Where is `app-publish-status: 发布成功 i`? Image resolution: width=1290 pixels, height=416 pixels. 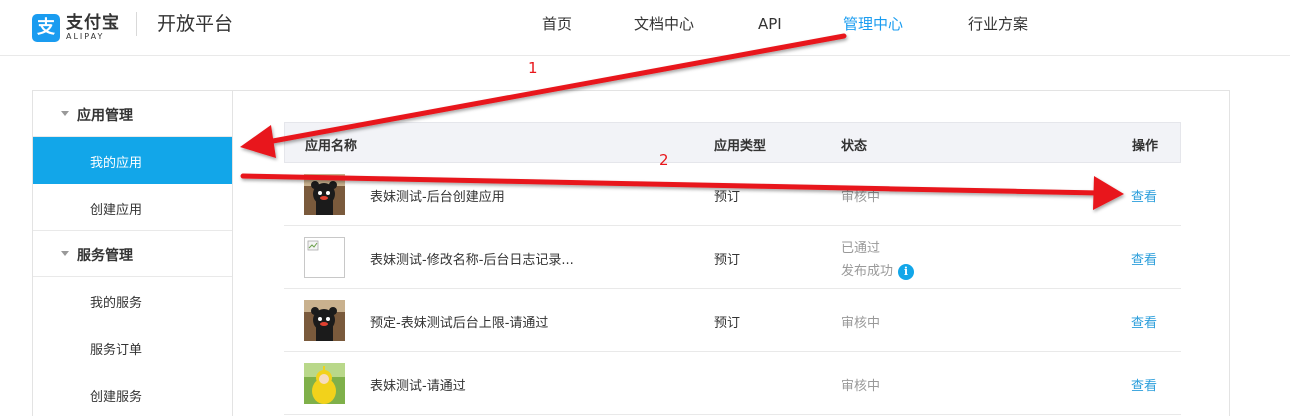
app-publish-status: 发布成功 i is located at coordinates (878, 270).